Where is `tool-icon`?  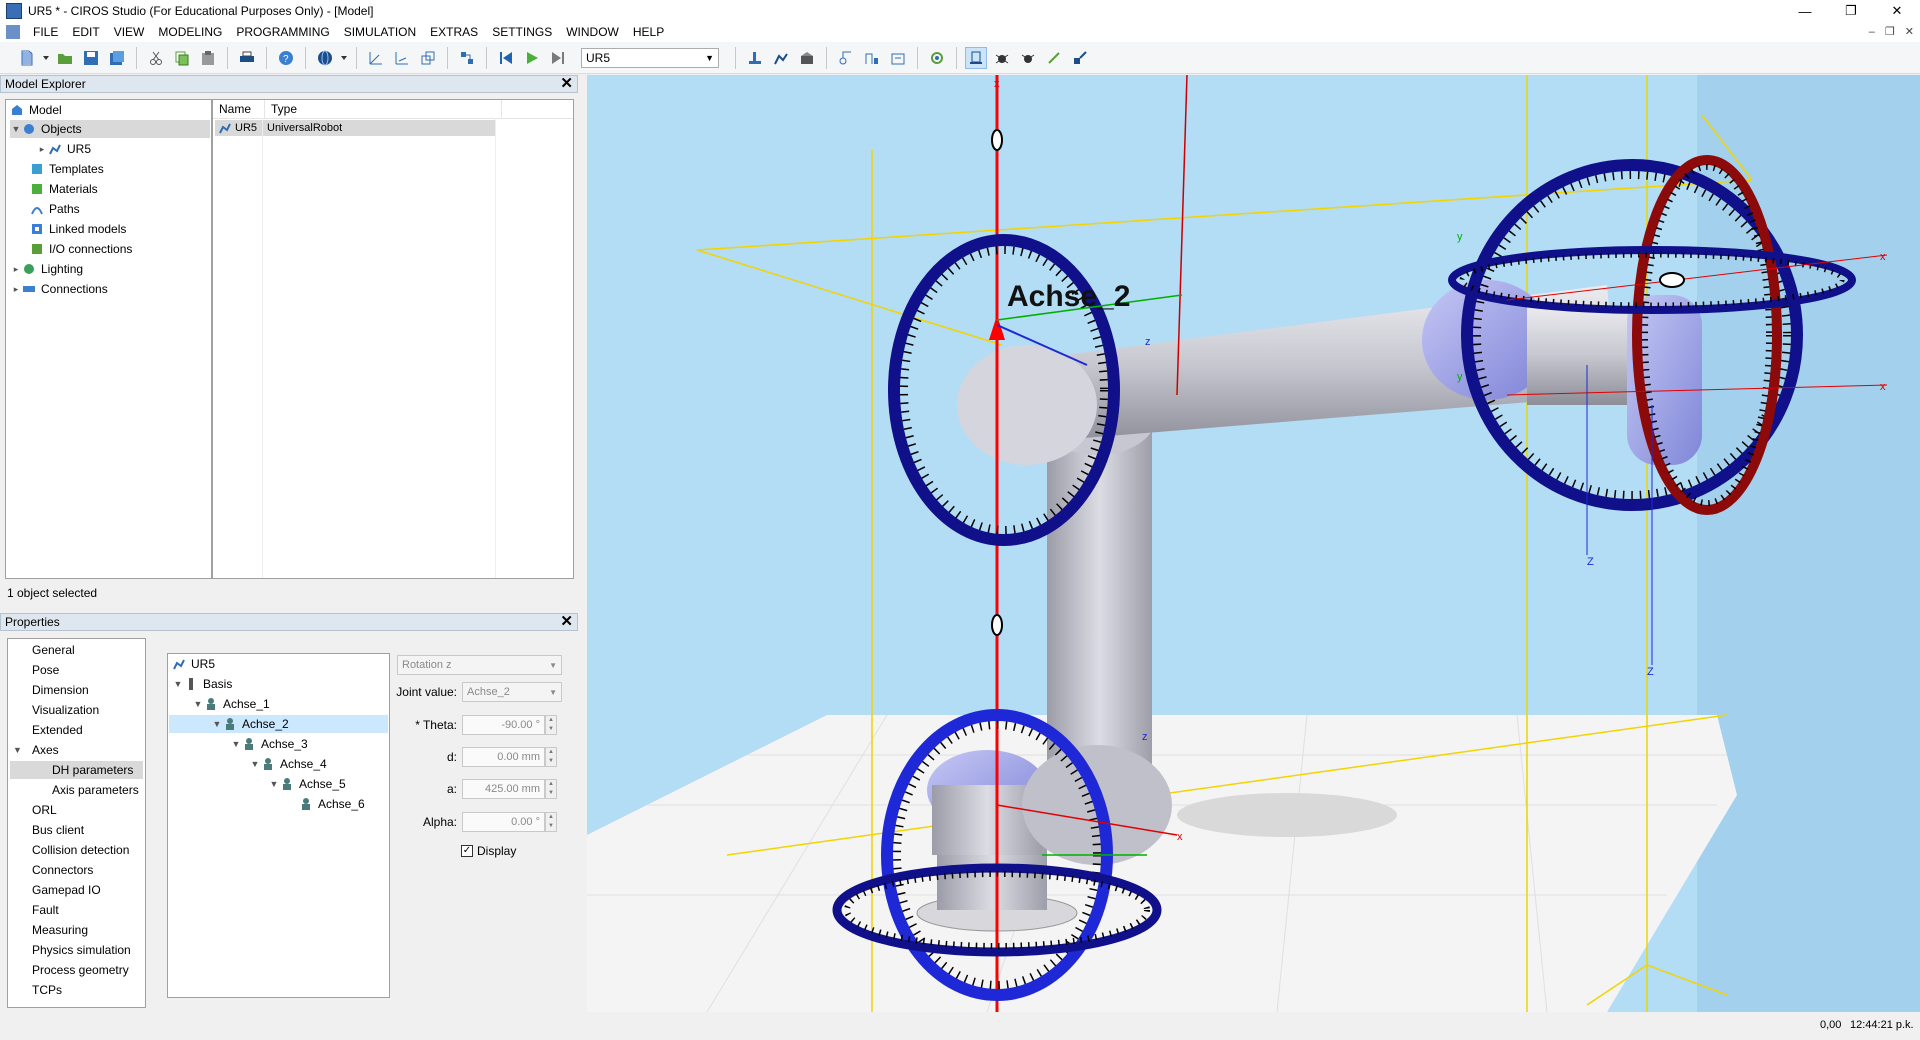 tool-icon is located at coordinates (1054, 58).